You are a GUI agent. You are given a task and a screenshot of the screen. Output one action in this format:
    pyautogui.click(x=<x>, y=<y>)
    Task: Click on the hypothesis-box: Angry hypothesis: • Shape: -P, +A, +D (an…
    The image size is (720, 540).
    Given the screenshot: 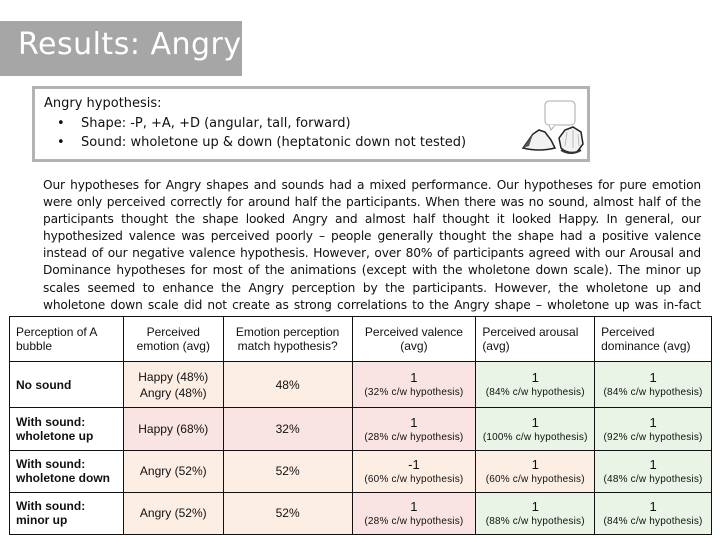 What is the action you would take?
    pyautogui.click(x=311, y=124)
    